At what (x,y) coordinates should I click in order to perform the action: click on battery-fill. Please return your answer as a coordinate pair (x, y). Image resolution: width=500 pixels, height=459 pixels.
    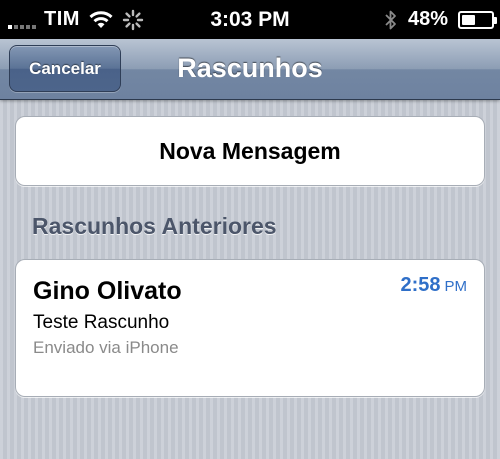
    Looking at the image, I should click on (469, 19).